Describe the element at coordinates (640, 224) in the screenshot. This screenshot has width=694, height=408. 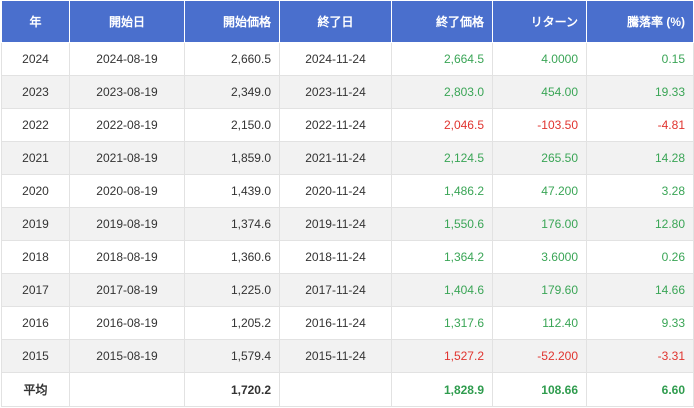
I see `cell-change-pct: 12.80` at that location.